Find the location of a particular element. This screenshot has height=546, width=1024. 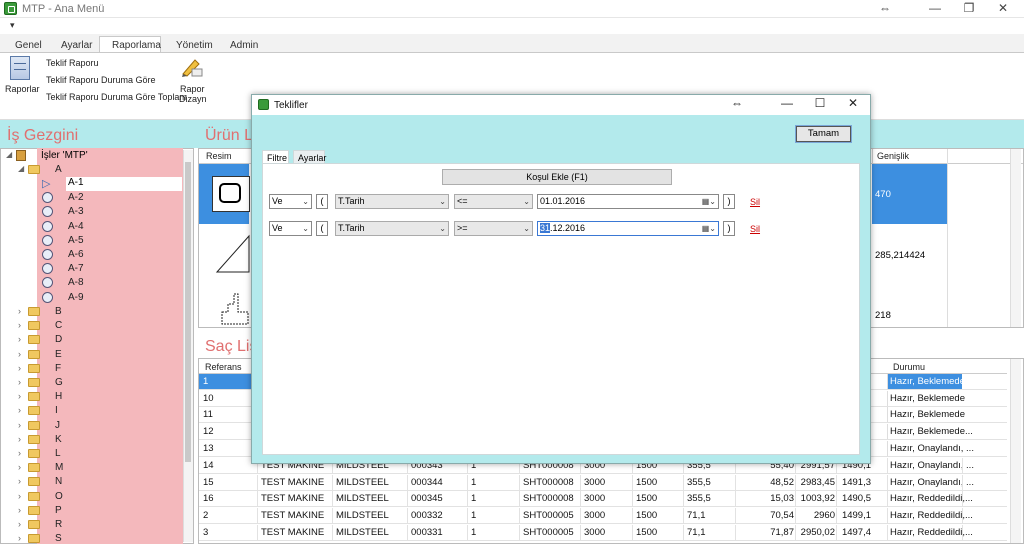

tree-leaf: A-9 is located at coordinates (91, 298).